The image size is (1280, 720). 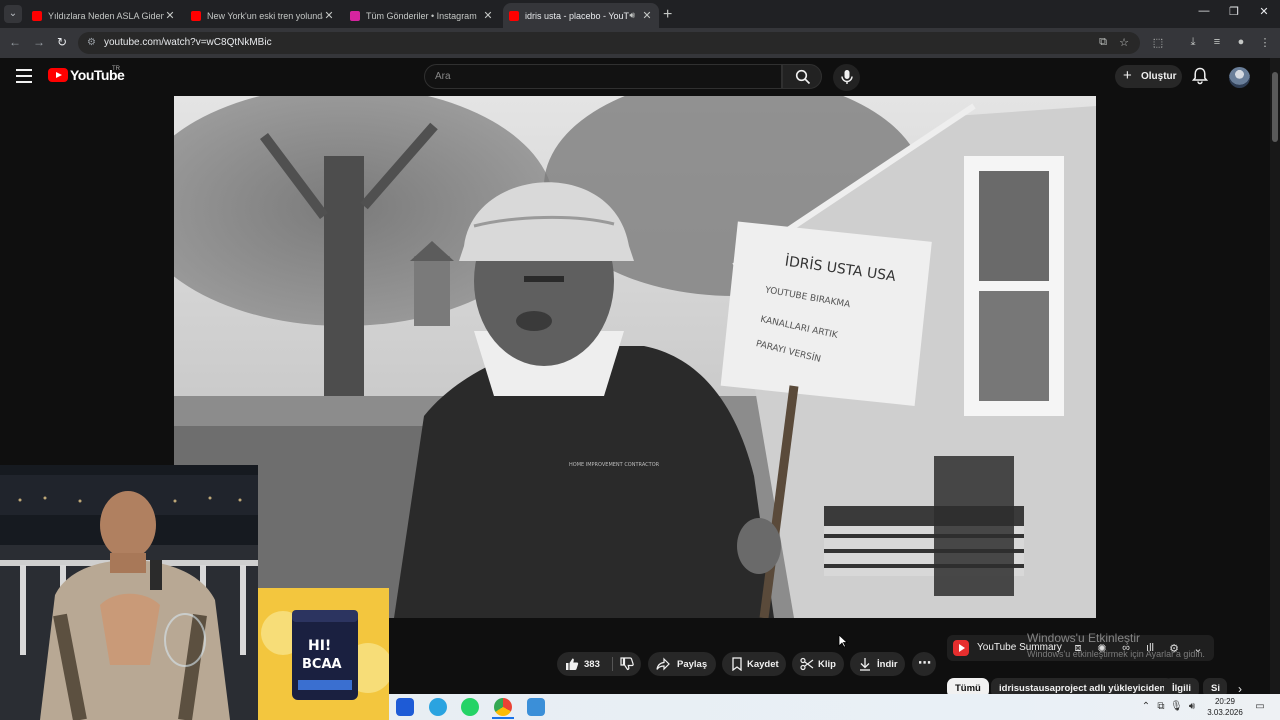 What do you see at coordinates (1225, 712) in the screenshot?
I see `clock-date: 3.03.2026` at bounding box center [1225, 712].